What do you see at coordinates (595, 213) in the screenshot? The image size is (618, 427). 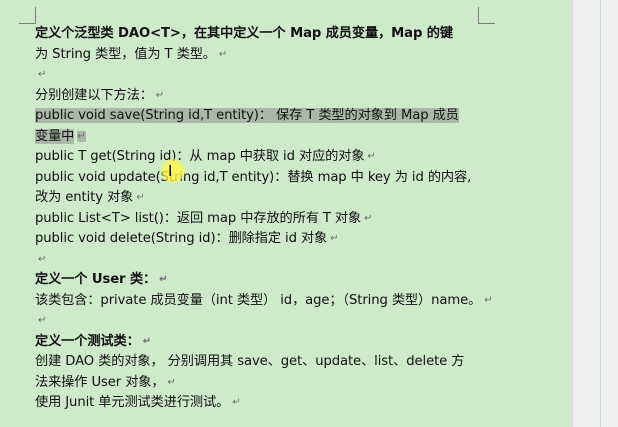 I see `right-margin-area` at bounding box center [595, 213].